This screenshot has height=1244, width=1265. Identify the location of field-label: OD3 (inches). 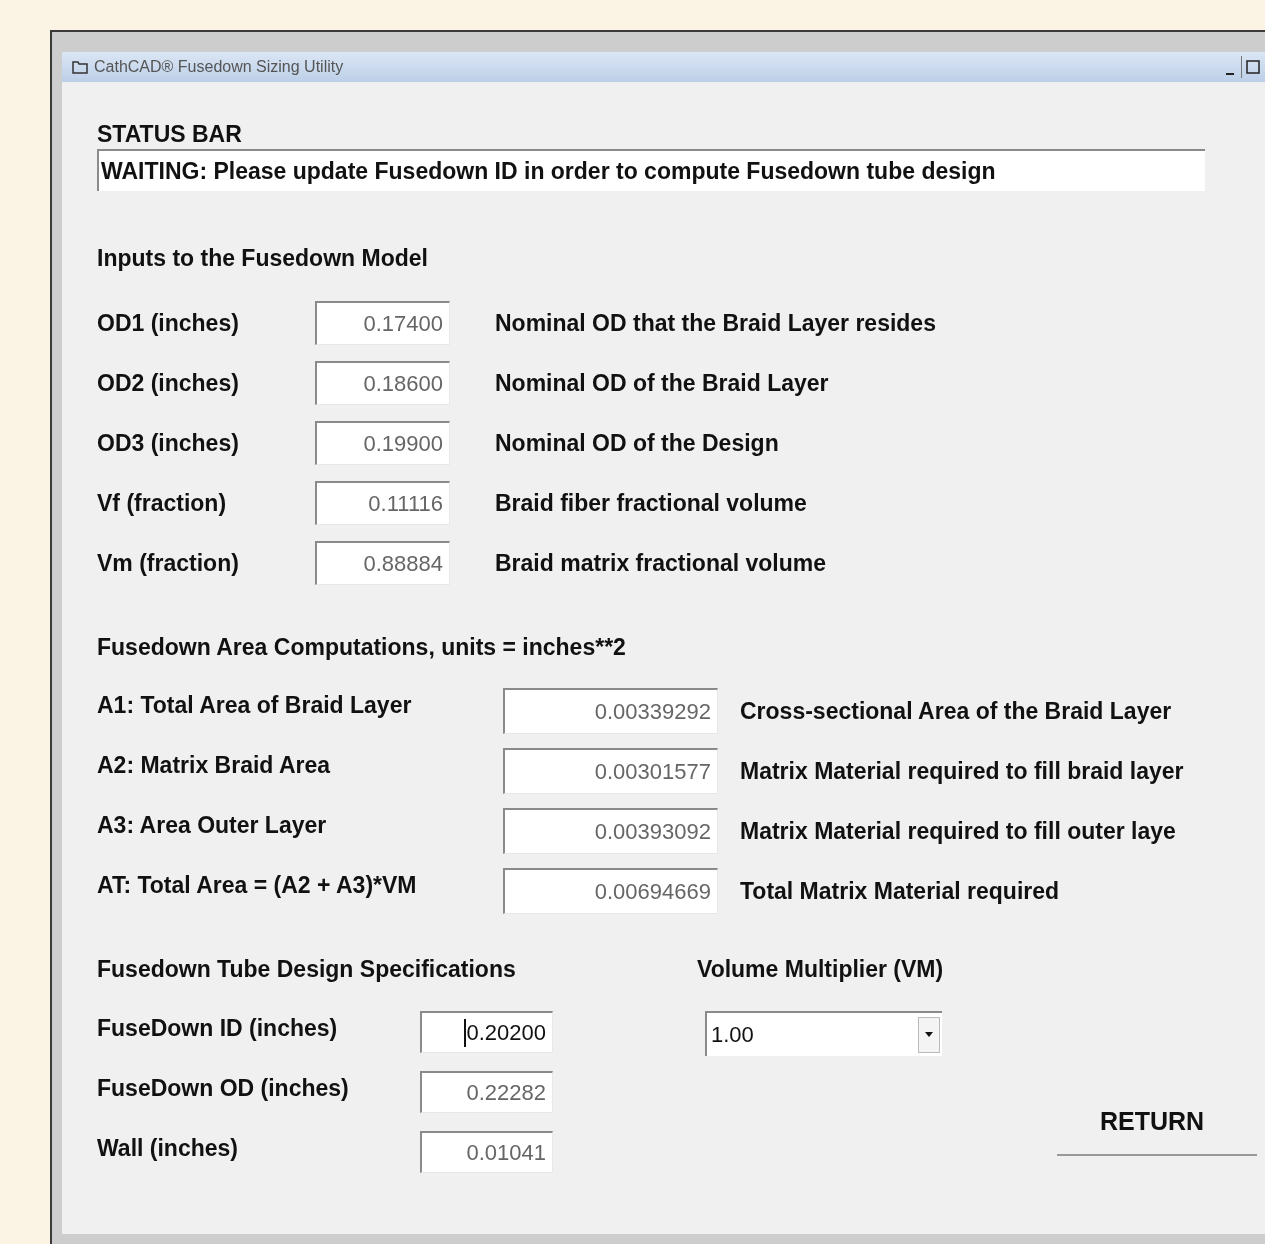
(168, 443).